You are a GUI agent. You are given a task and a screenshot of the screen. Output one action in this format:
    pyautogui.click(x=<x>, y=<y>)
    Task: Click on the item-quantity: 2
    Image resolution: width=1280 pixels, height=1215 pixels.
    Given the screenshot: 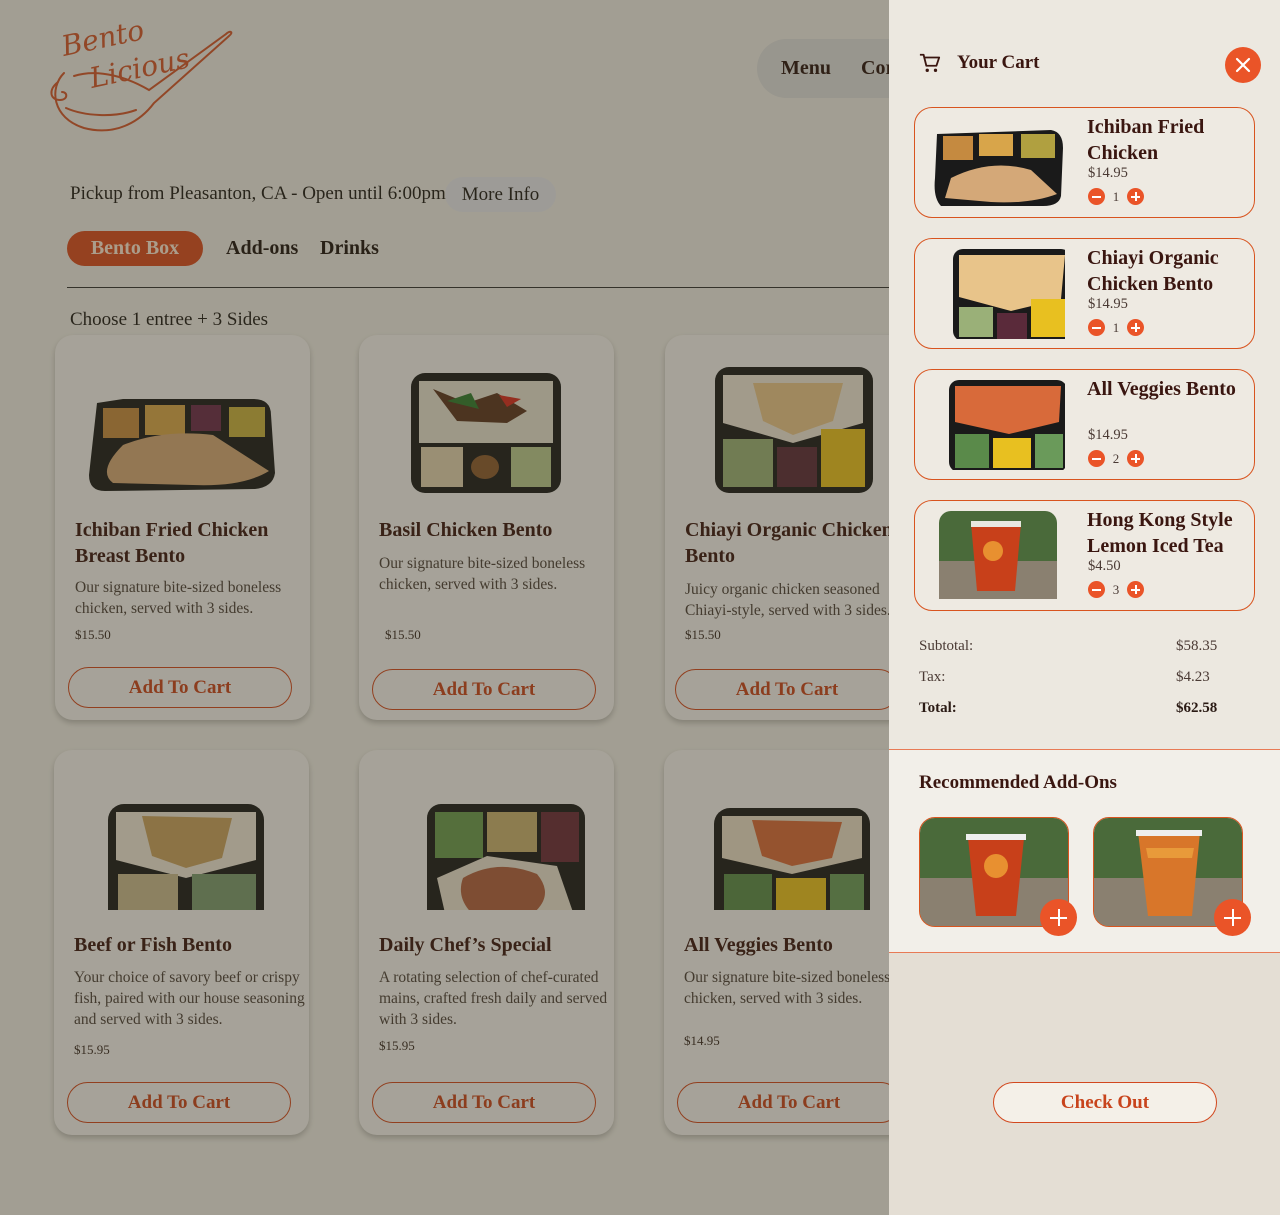 What is the action you would take?
    pyautogui.click(x=1116, y=458)
    